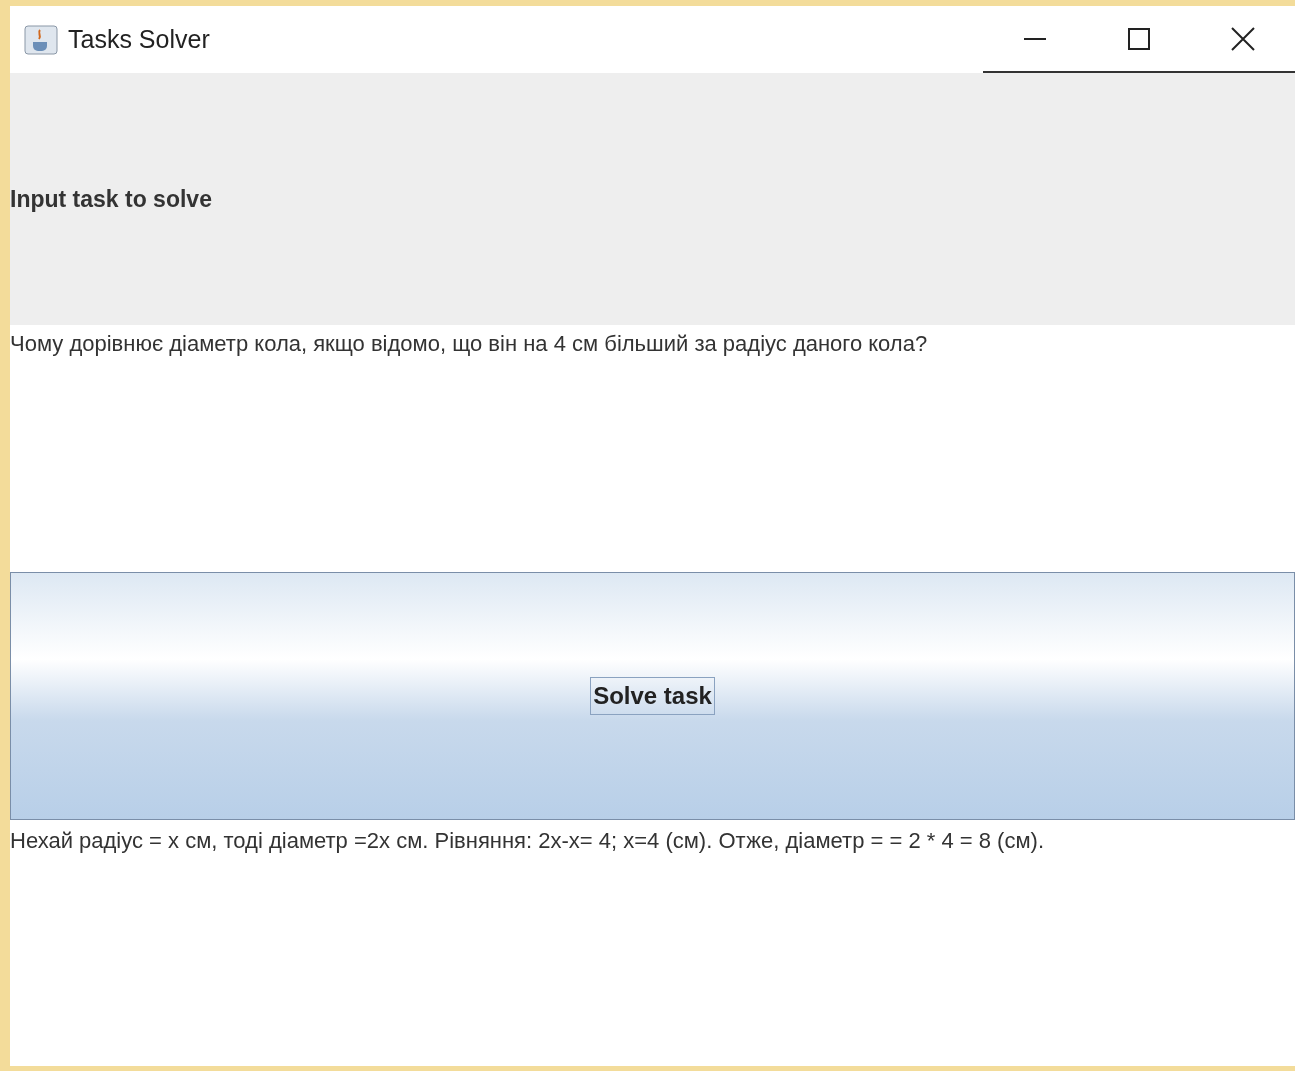 The image size is (1295, 1071). What do you see at coordinates (41, 39) in the screenshot?
I see `coffee-cup-icon` at bounding box center [41, 39].